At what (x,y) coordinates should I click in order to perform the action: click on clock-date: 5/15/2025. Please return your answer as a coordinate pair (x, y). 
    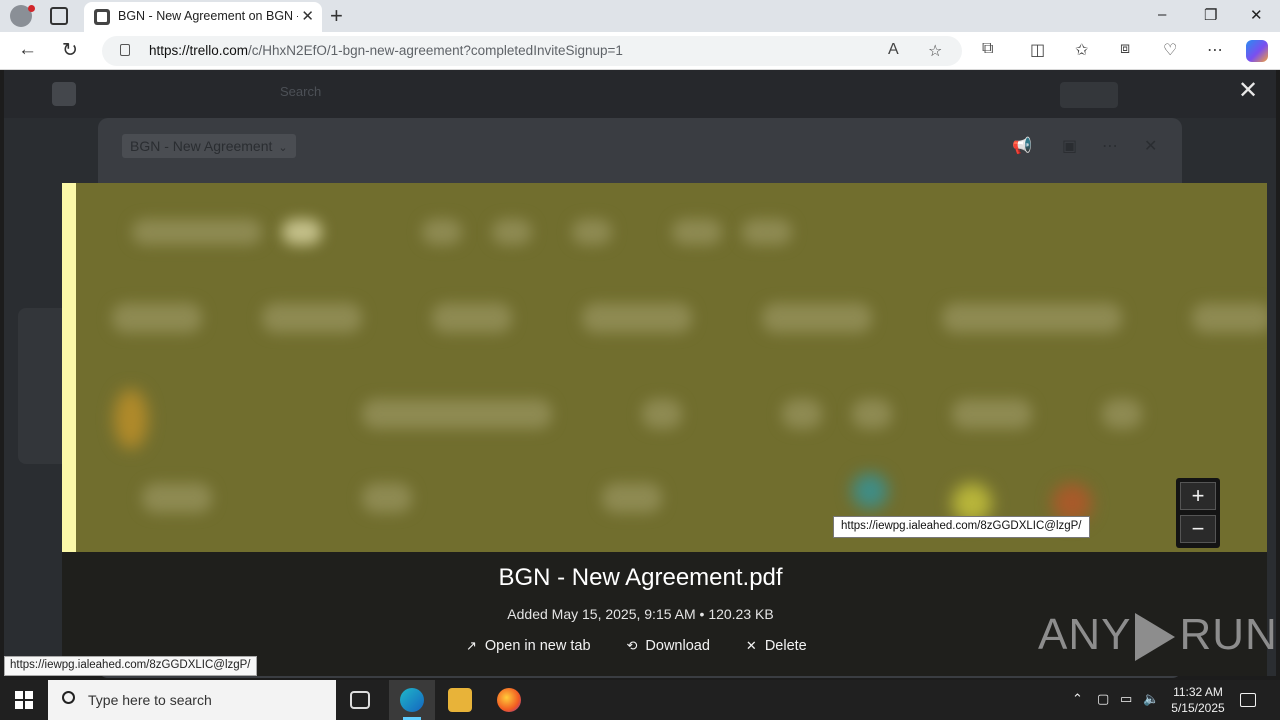
    Looking at the image, I should click on (1198, 708).